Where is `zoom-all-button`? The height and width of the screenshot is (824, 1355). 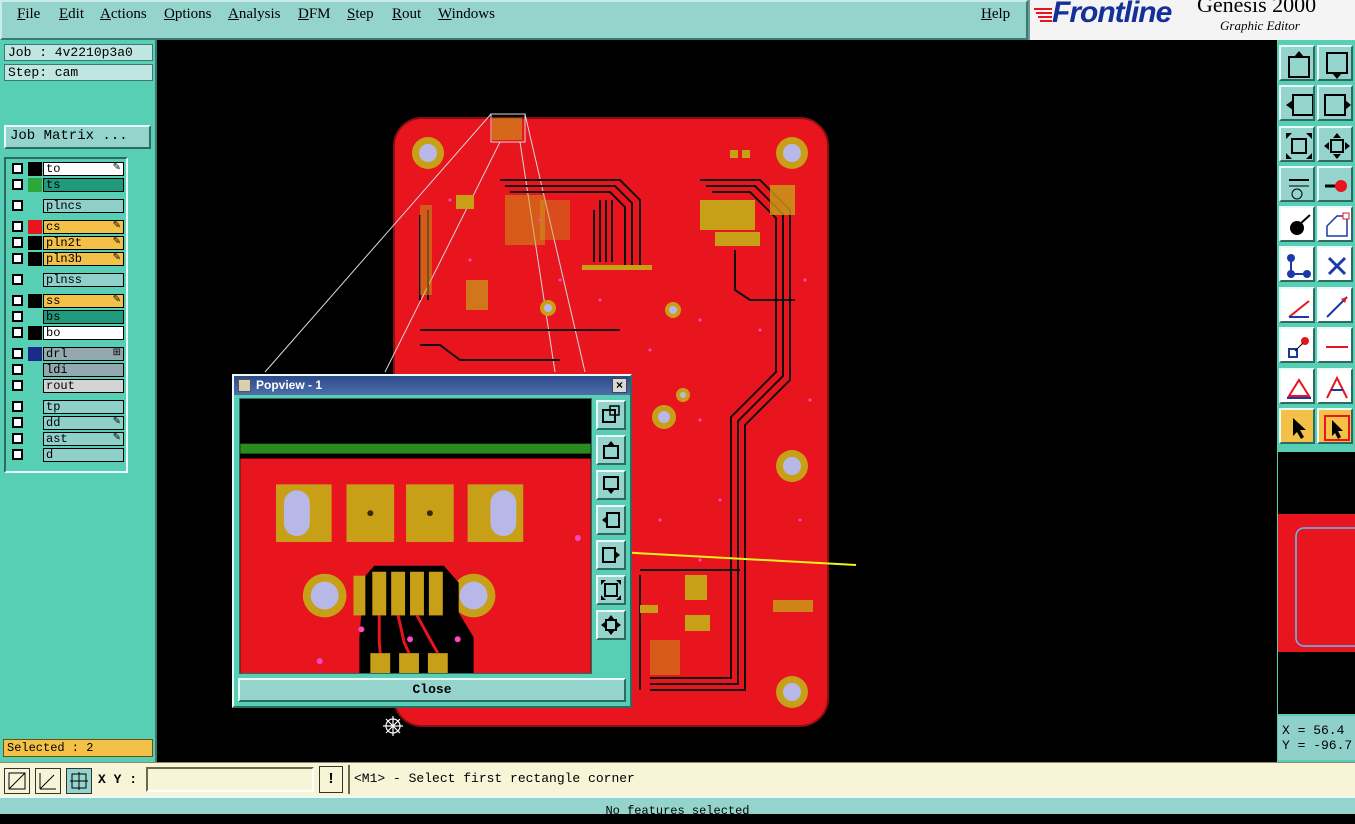 zoom-all-button is located at coordinates (1297, 144).